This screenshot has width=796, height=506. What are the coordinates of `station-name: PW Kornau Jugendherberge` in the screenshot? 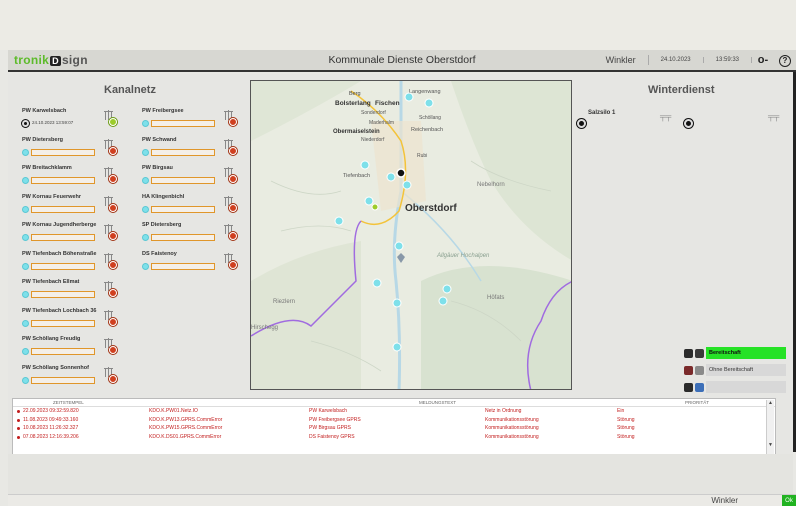 It's located at (59, 225).